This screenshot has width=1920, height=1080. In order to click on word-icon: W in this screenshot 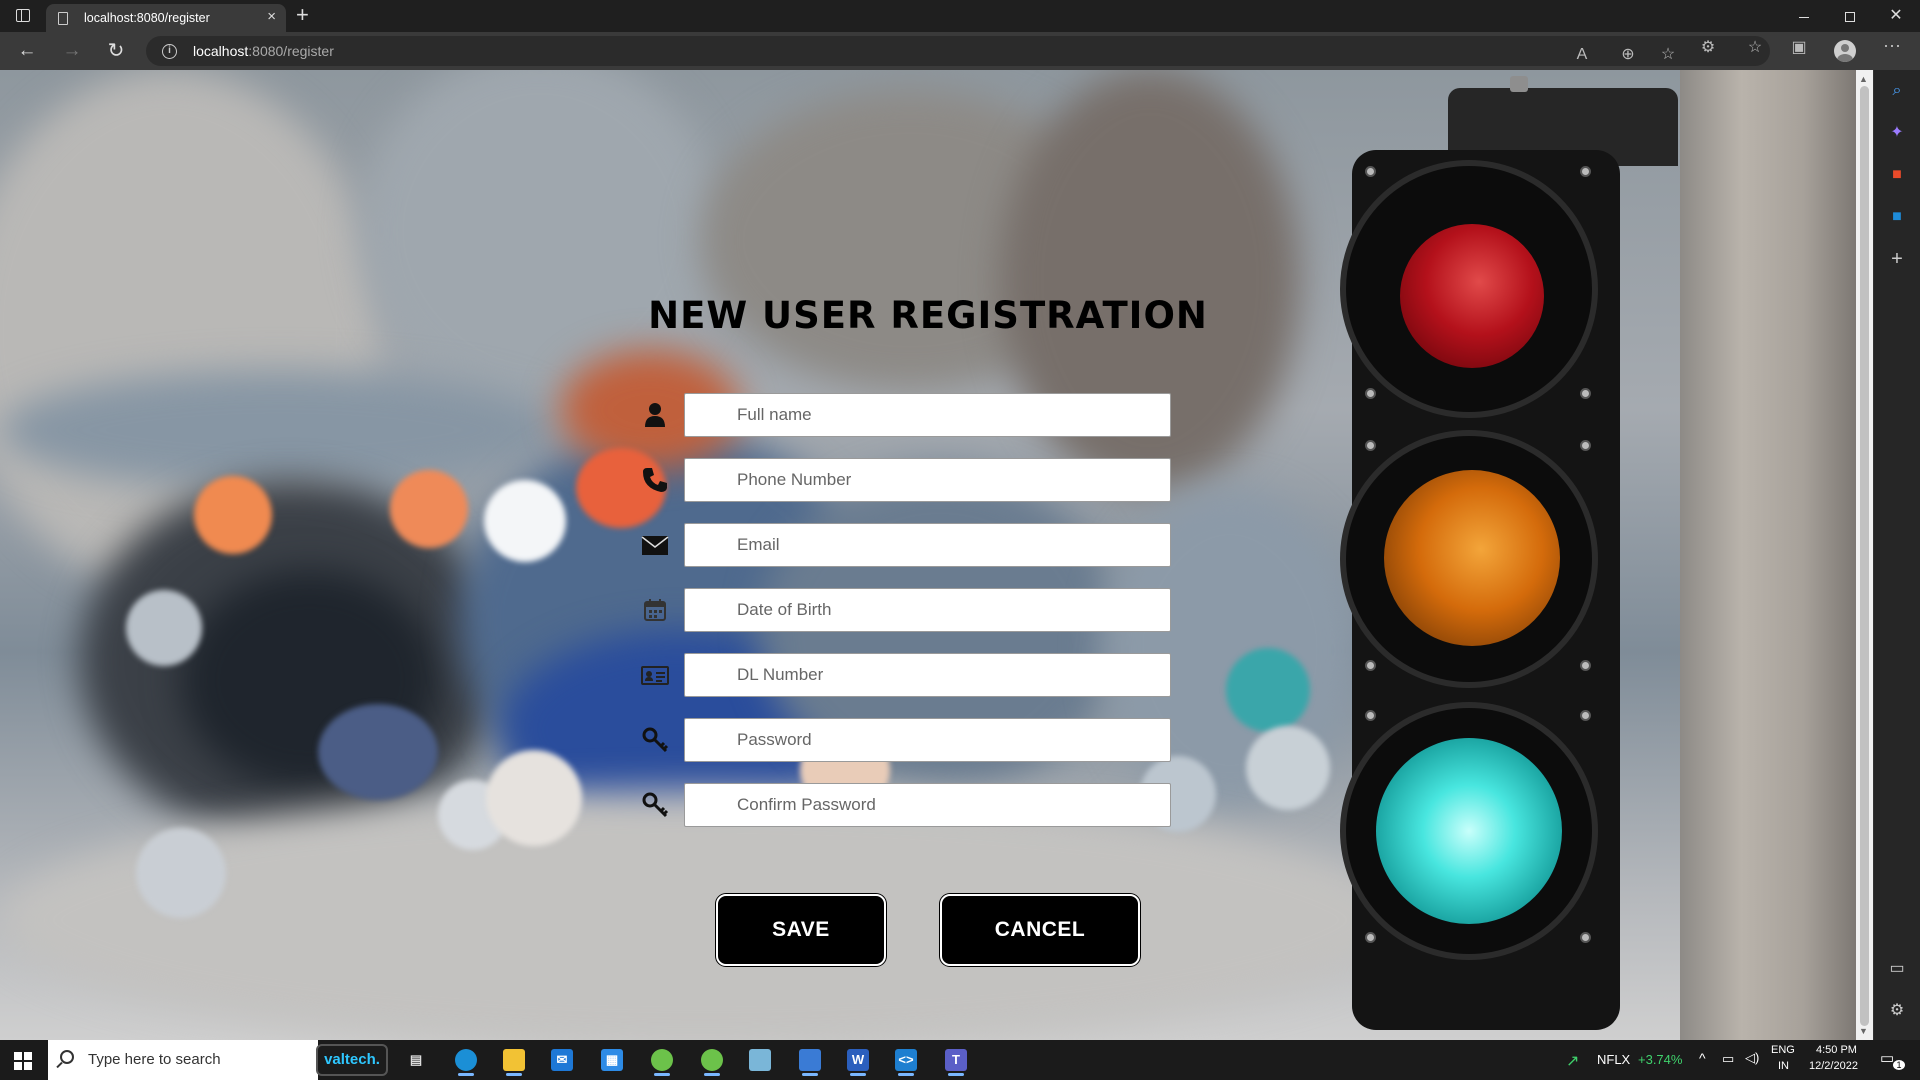, I will do `click(858, 1060)`.